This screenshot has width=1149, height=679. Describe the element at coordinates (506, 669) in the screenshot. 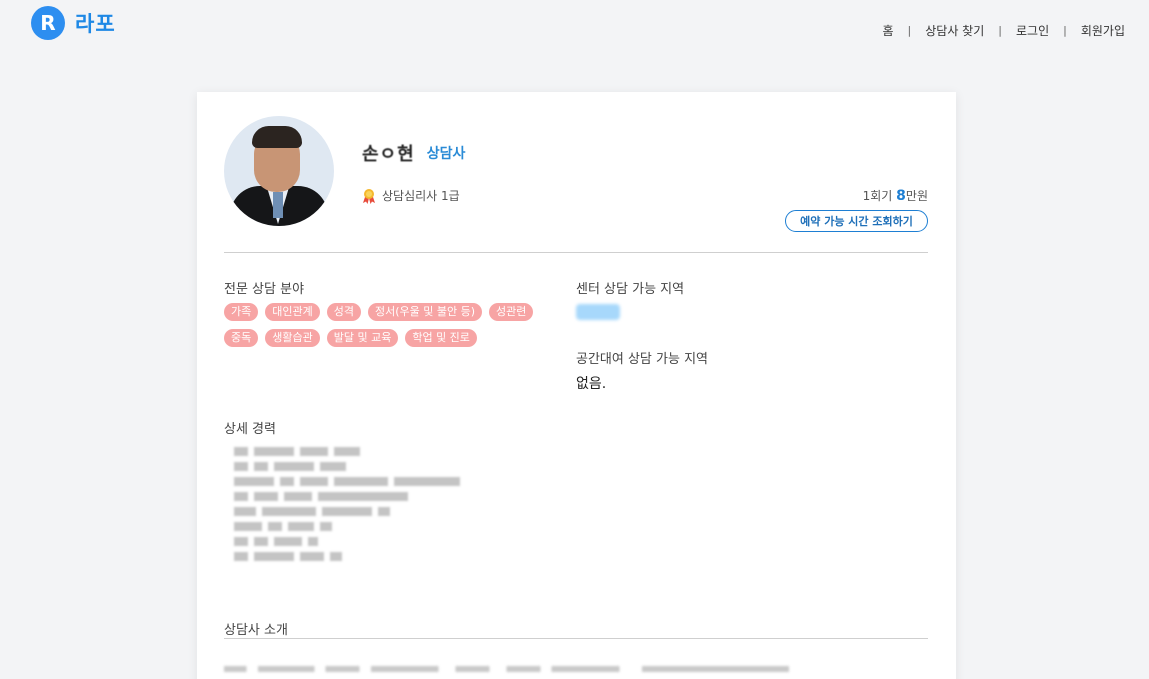

I see `intro-text-redacted` at that location.